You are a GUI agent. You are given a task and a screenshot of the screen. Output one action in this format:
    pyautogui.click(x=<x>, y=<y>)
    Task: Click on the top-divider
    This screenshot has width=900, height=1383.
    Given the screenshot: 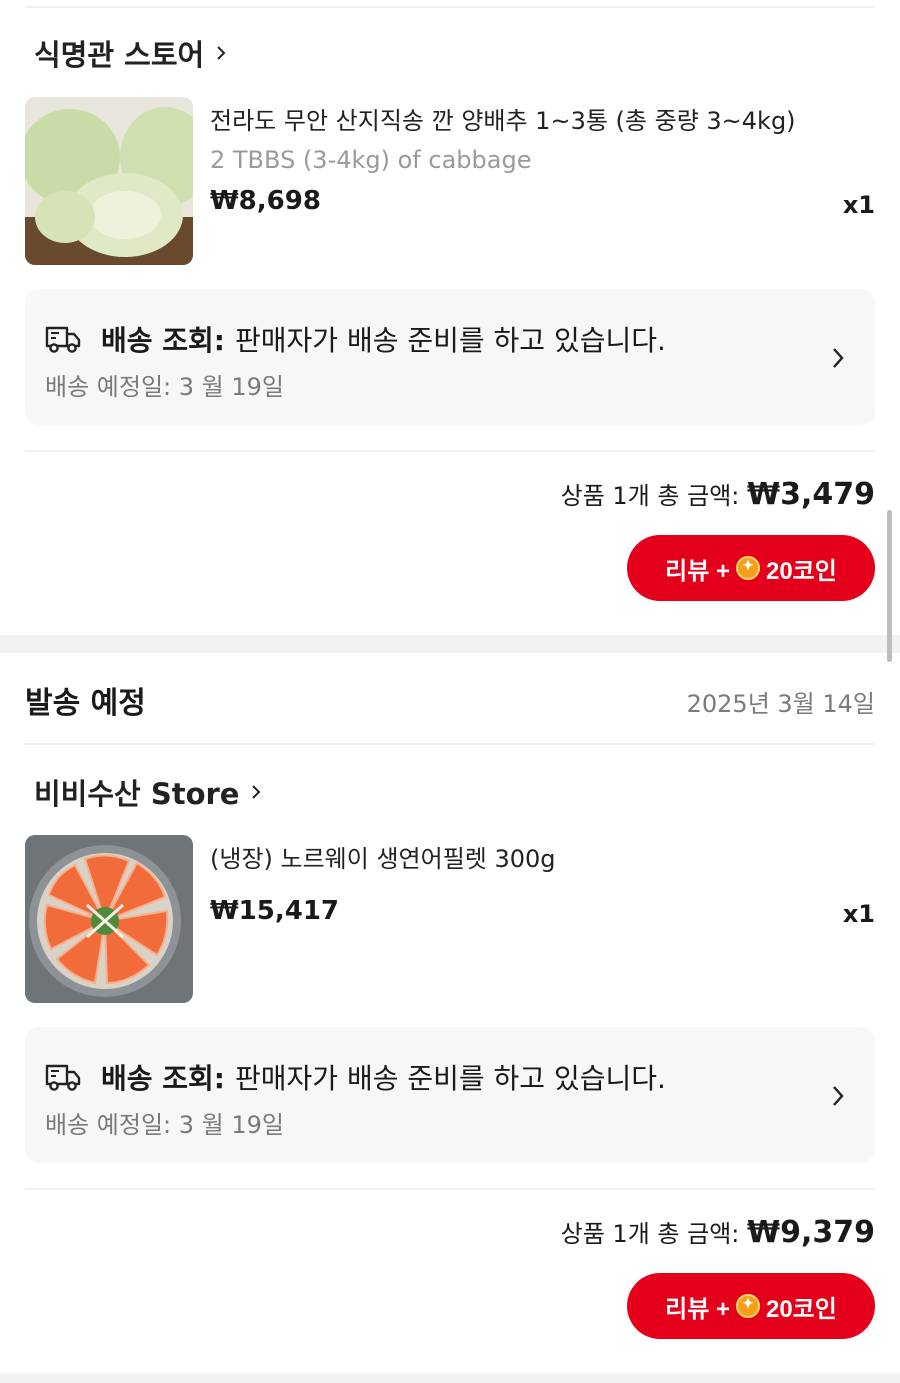 What is the action you would take?
    pyautogui.click(x=450, y=7)
    